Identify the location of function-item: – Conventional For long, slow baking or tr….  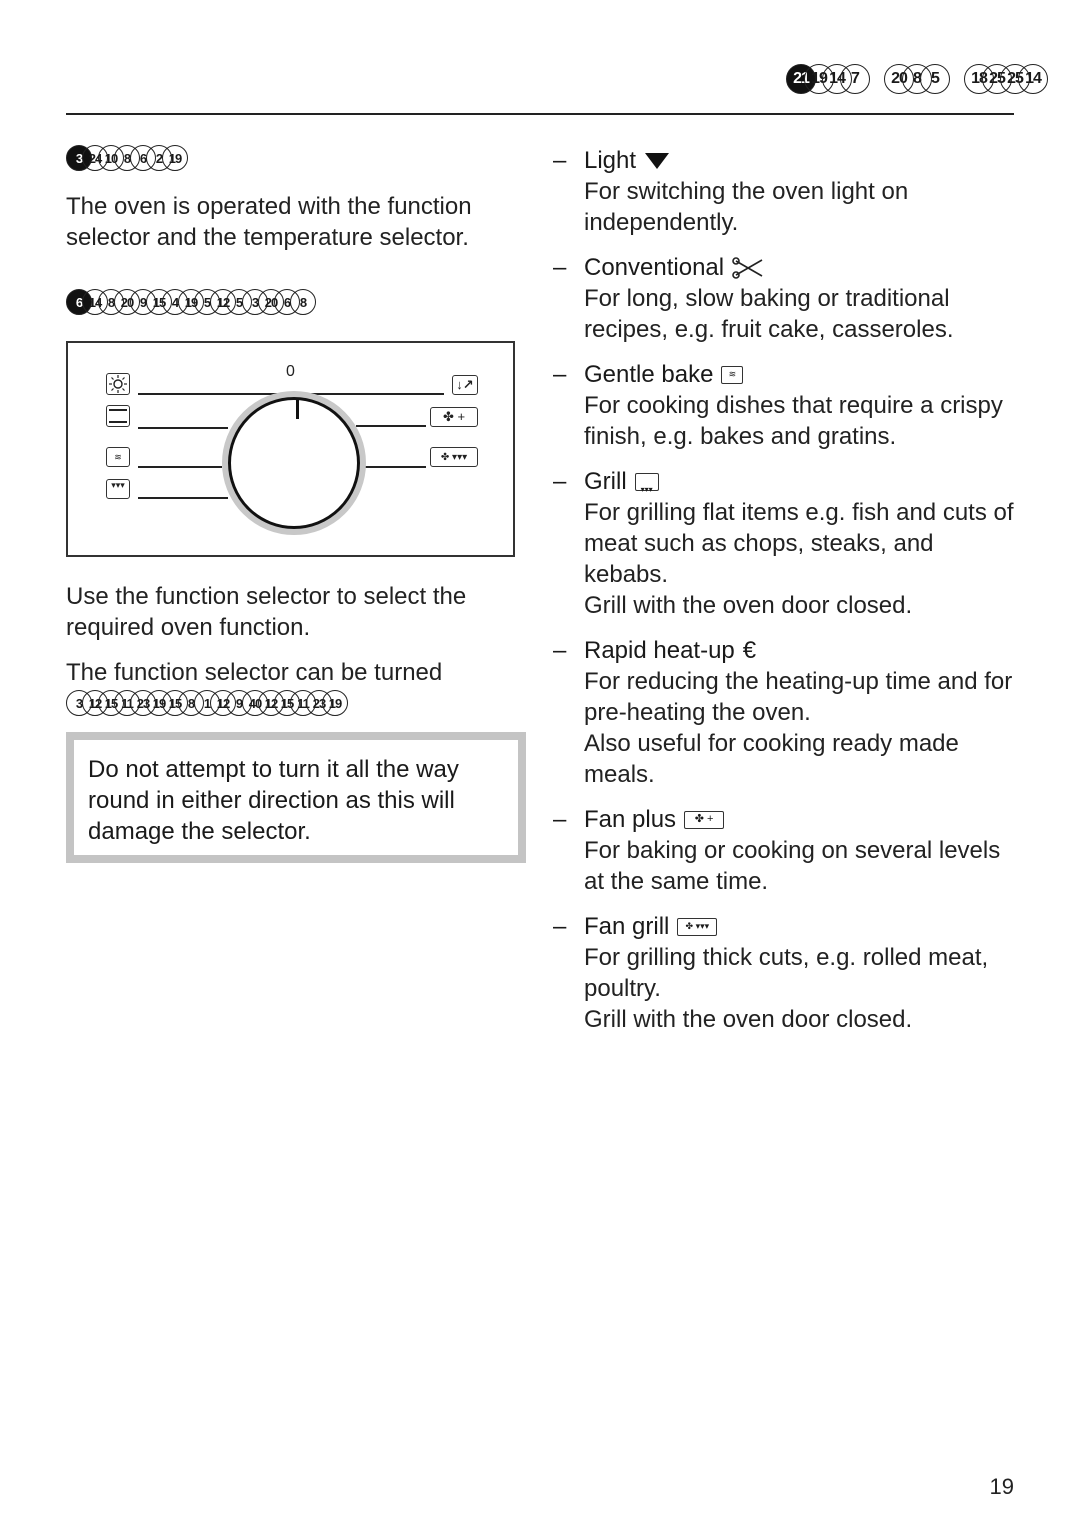
(788, 298).